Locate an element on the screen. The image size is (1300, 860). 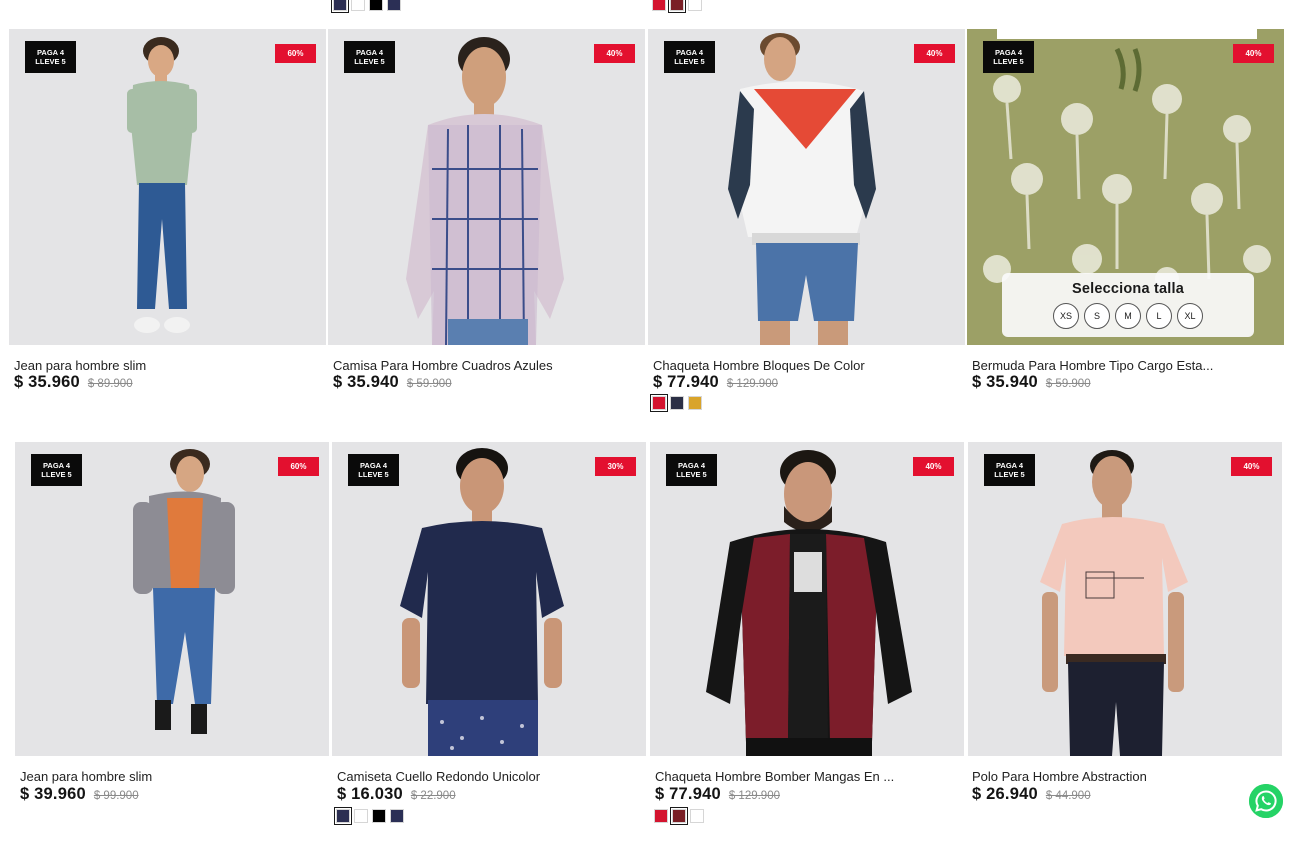
discount-badge: 60% is located at coordinates (298, 466).